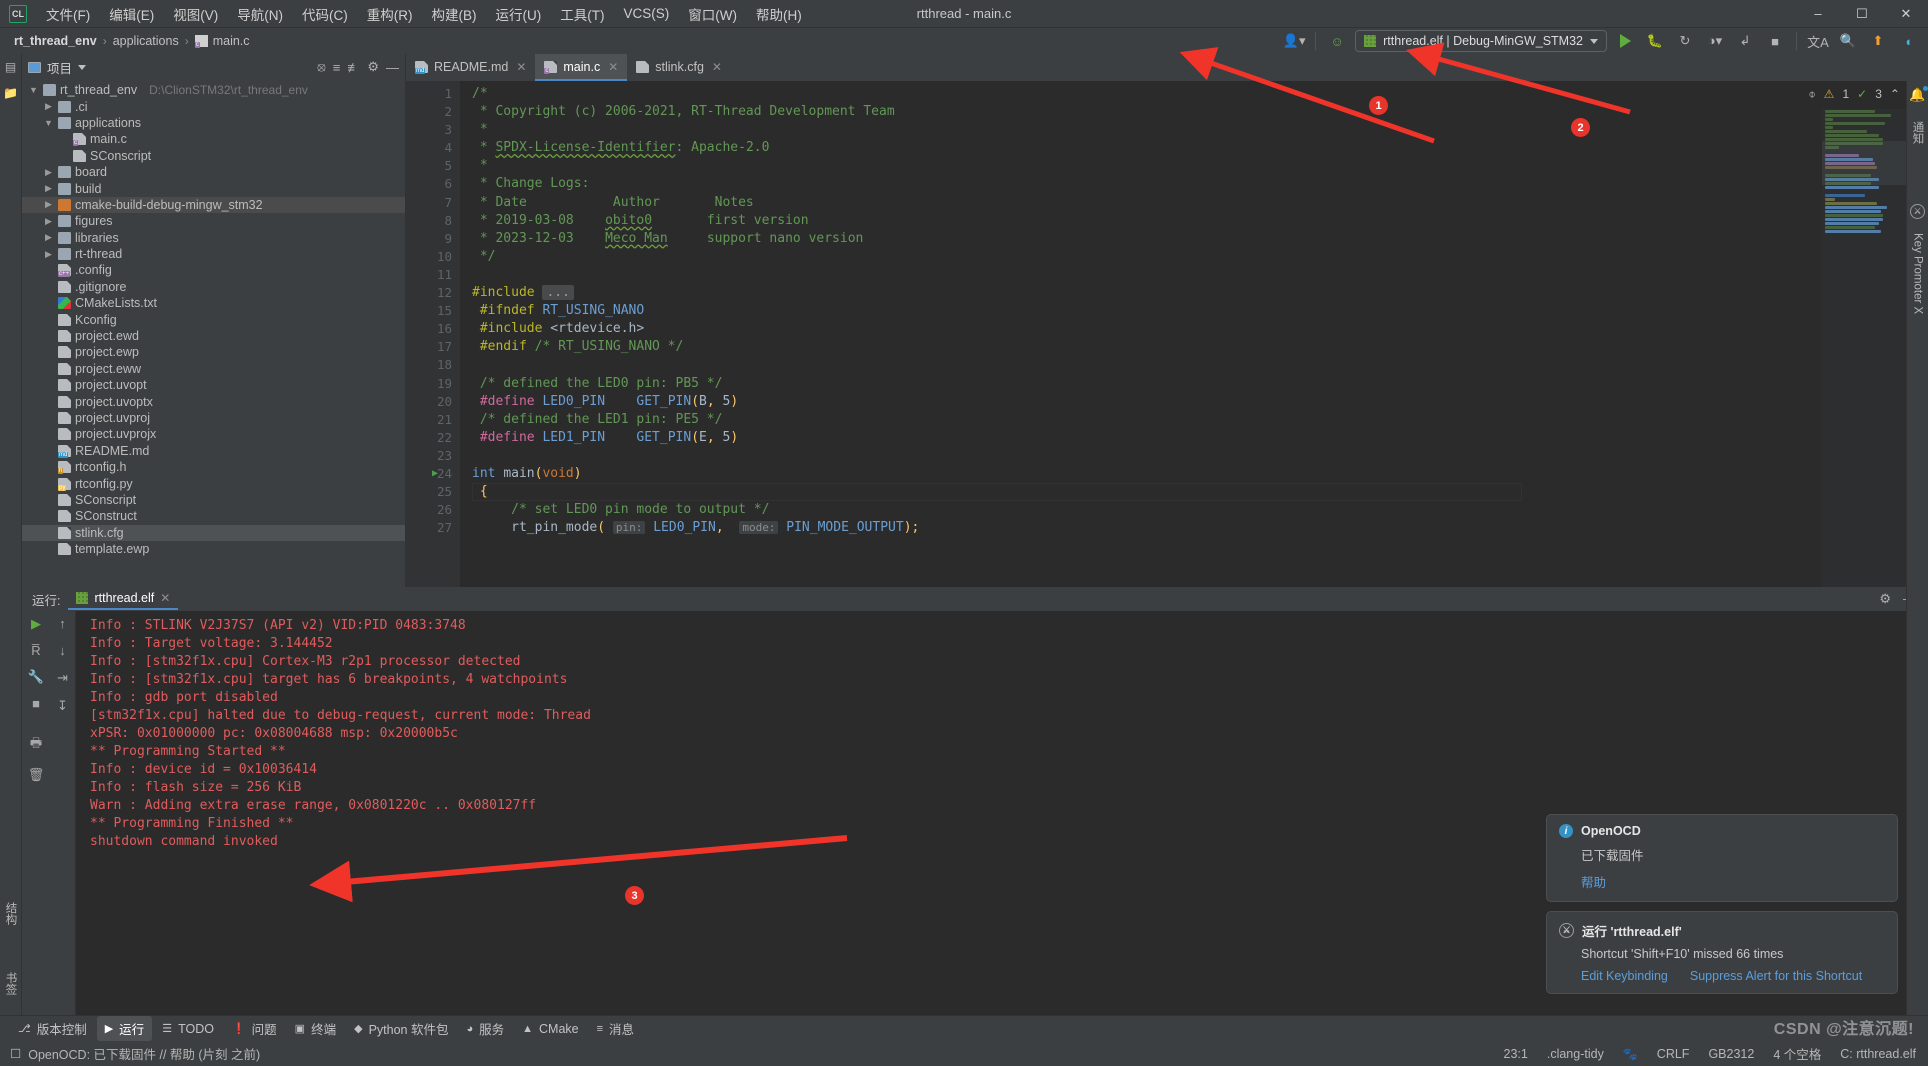  Describe the element at coordinates (390, 14) in the screenshot. I see `menu-item-5: 重构(R)` at that location.